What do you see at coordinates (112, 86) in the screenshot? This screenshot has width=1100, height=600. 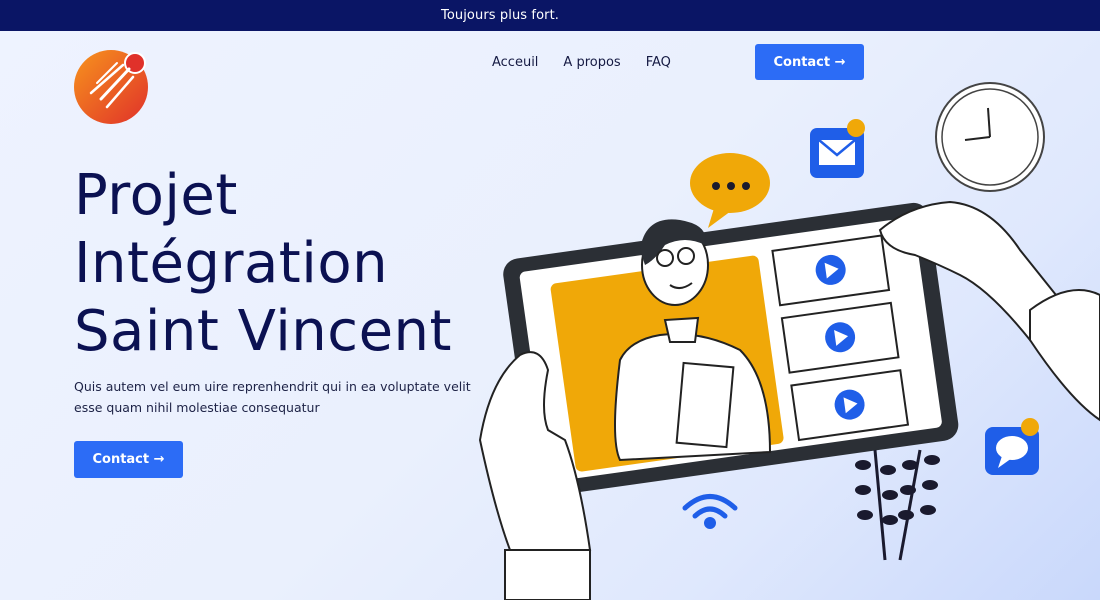 I see `rocket-ball-icon` at bounding box center [112, 86].